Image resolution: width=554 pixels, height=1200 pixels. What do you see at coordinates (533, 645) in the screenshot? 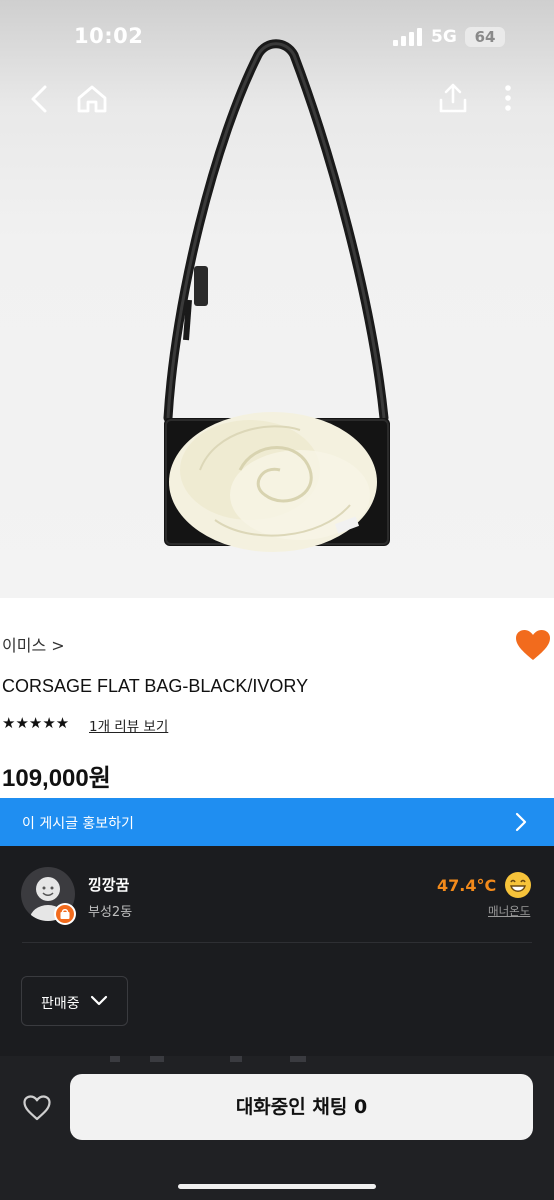
I see `heart-filled-icon` at bounding box center [533, 645].